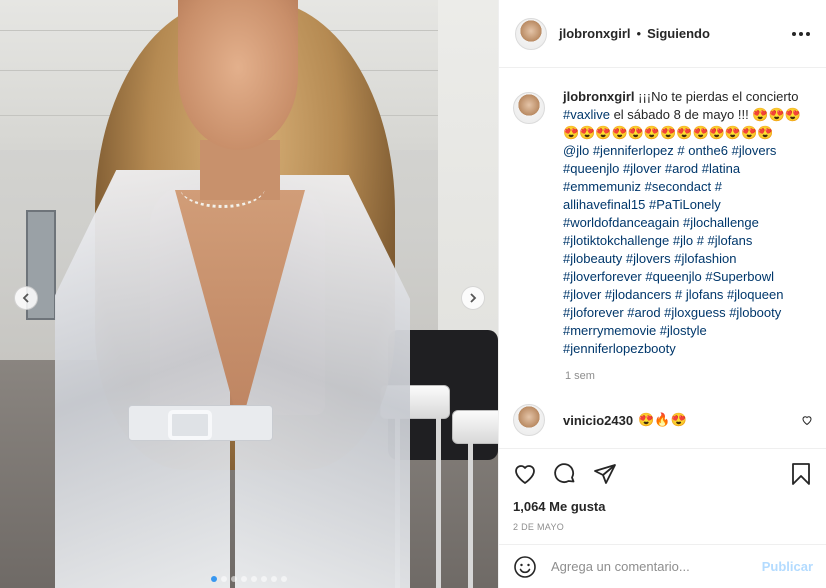 This screenshot has height=588, width=826. Describe the element at coordinates (801, 474) in the screenshot. I see `bookmark-icon` at that location.